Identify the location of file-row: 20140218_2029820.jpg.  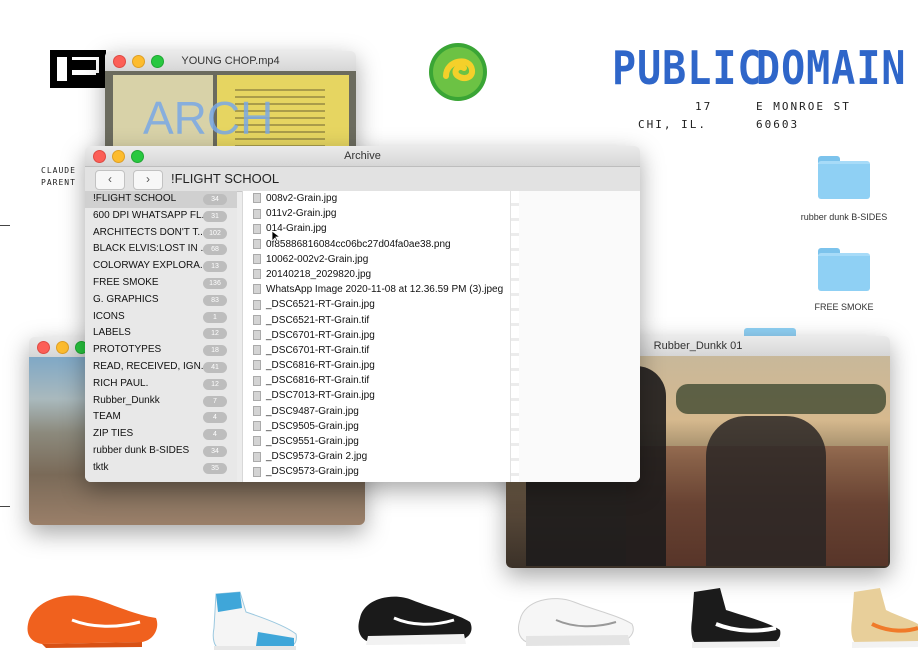
(377, 274).